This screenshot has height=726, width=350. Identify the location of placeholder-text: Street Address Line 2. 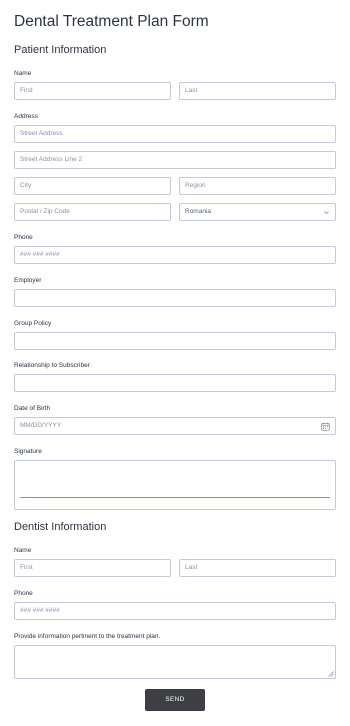
(51, 159).